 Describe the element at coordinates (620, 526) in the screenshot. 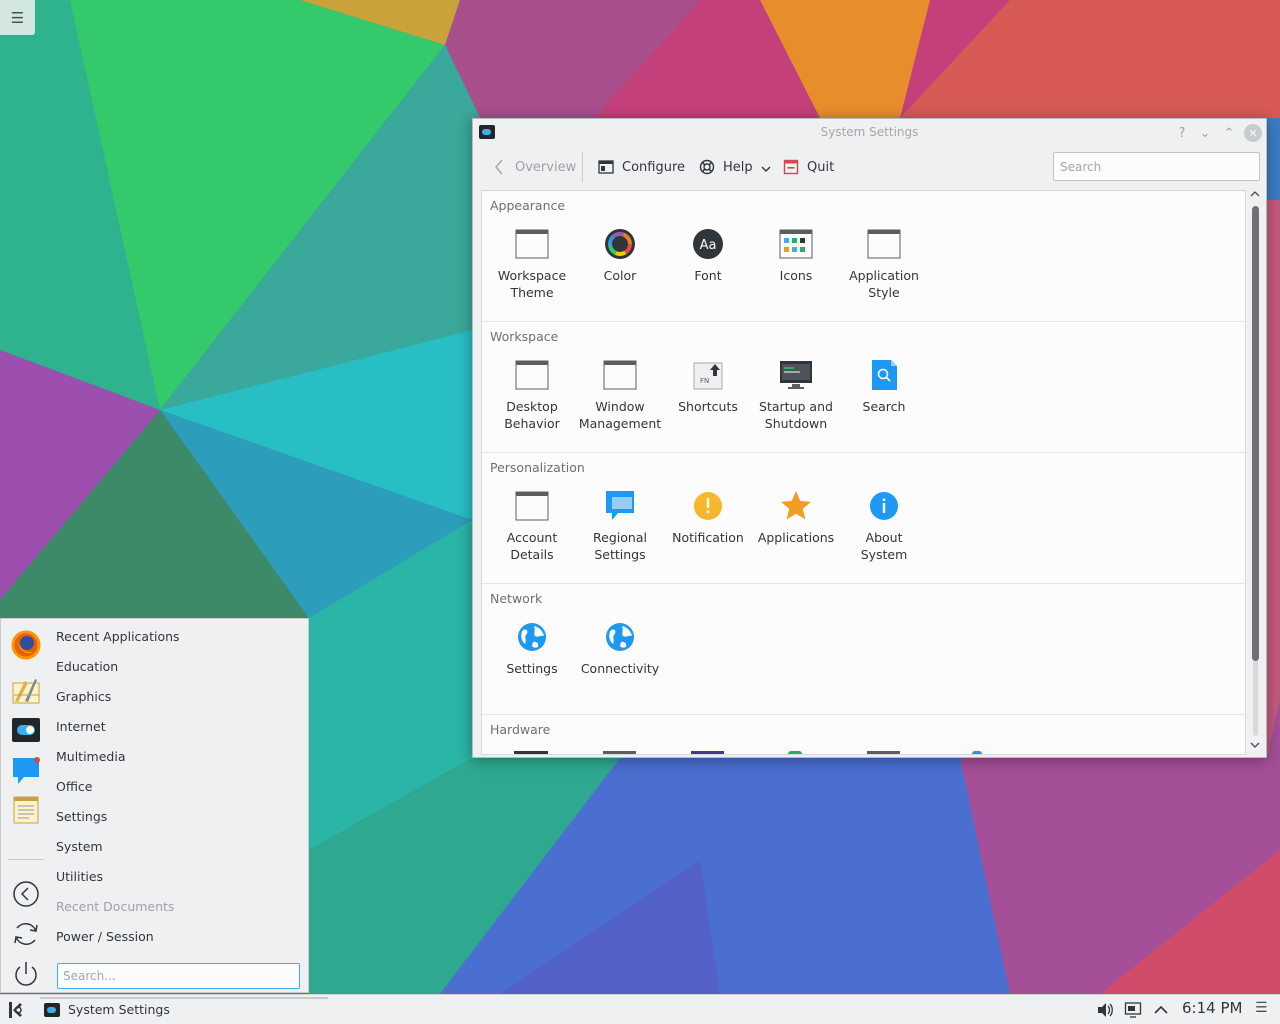

I see `module-regional-settings: Regional Settings` at that location.